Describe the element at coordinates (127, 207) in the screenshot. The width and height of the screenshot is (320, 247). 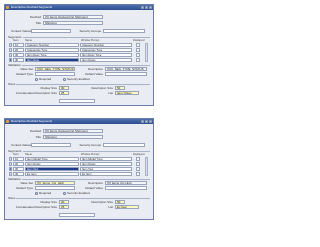
I see `list-value-field: Ex Item` at that location.